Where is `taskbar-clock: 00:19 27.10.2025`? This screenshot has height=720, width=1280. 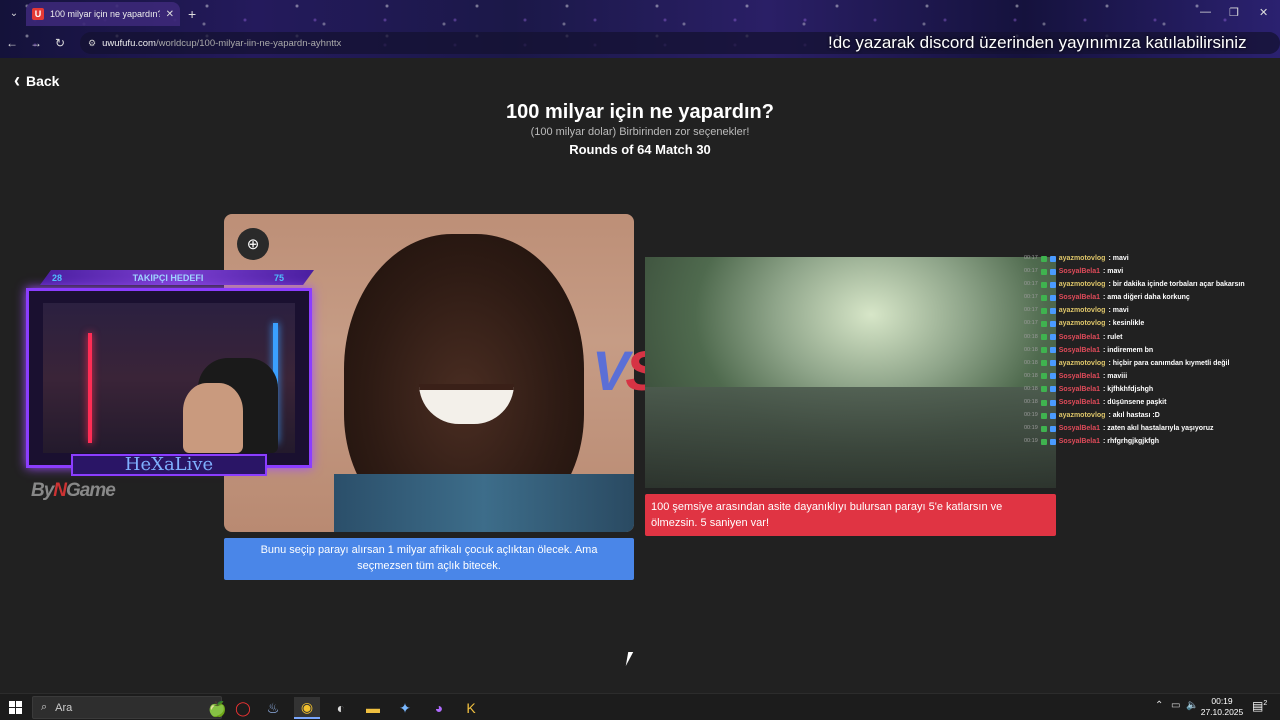
taskbar-clock: 00:19 27.10.2025 is located at coordinates (1222, 707).